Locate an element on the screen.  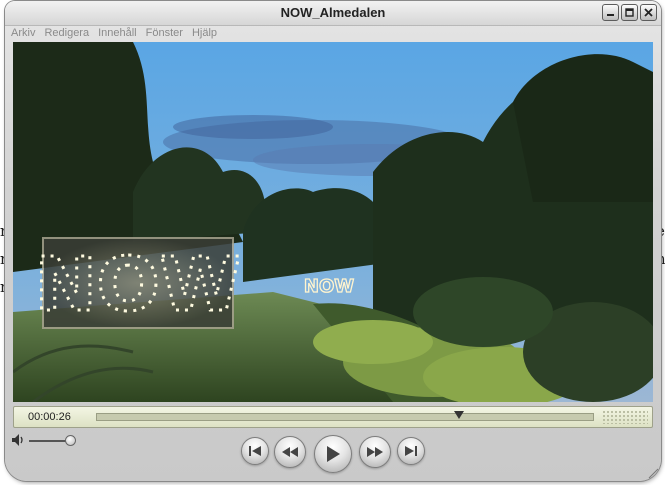
menu-fonster: Fönster is located at coordinates (164, 34).